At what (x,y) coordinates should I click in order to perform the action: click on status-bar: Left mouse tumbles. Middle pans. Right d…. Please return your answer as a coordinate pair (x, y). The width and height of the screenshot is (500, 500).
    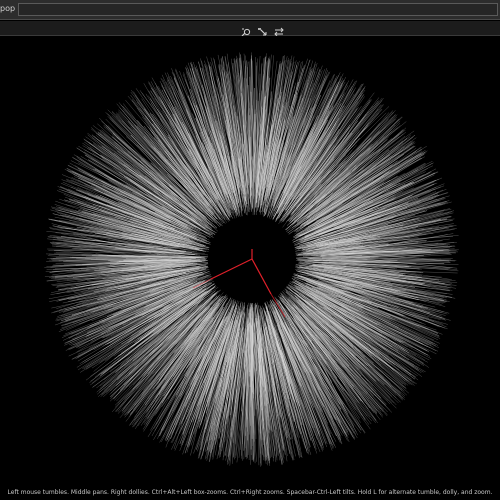
    Looking at the image, I should click on (250, 493).